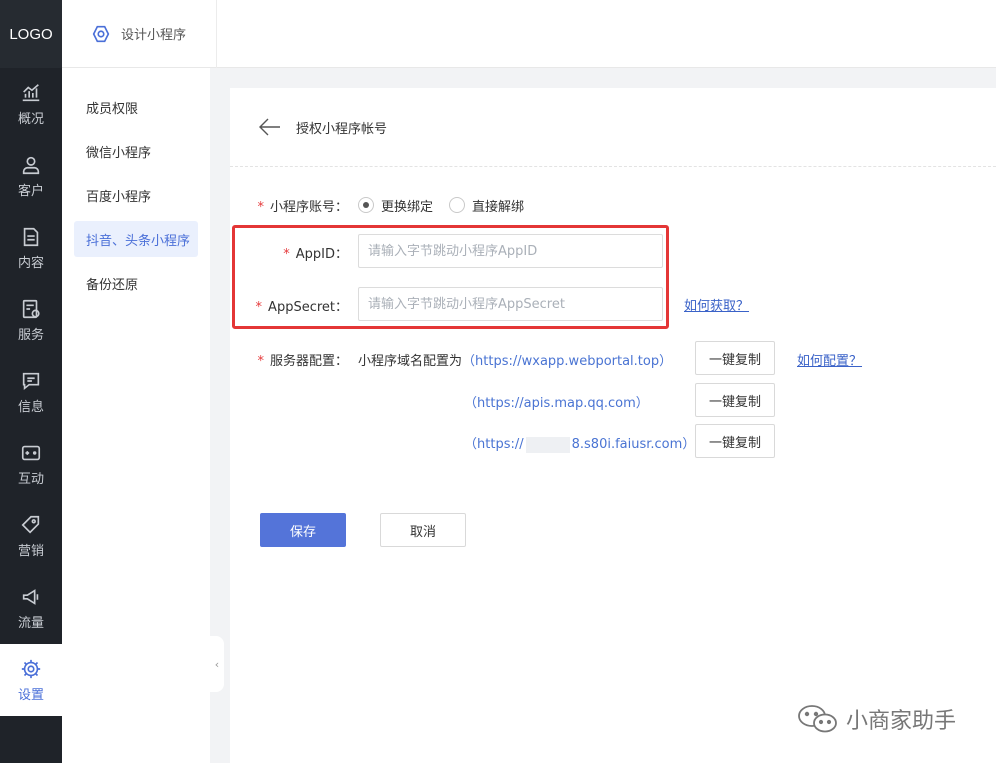 The image size is (996, 763). I want to click on tag-icon, so click(30, 524).